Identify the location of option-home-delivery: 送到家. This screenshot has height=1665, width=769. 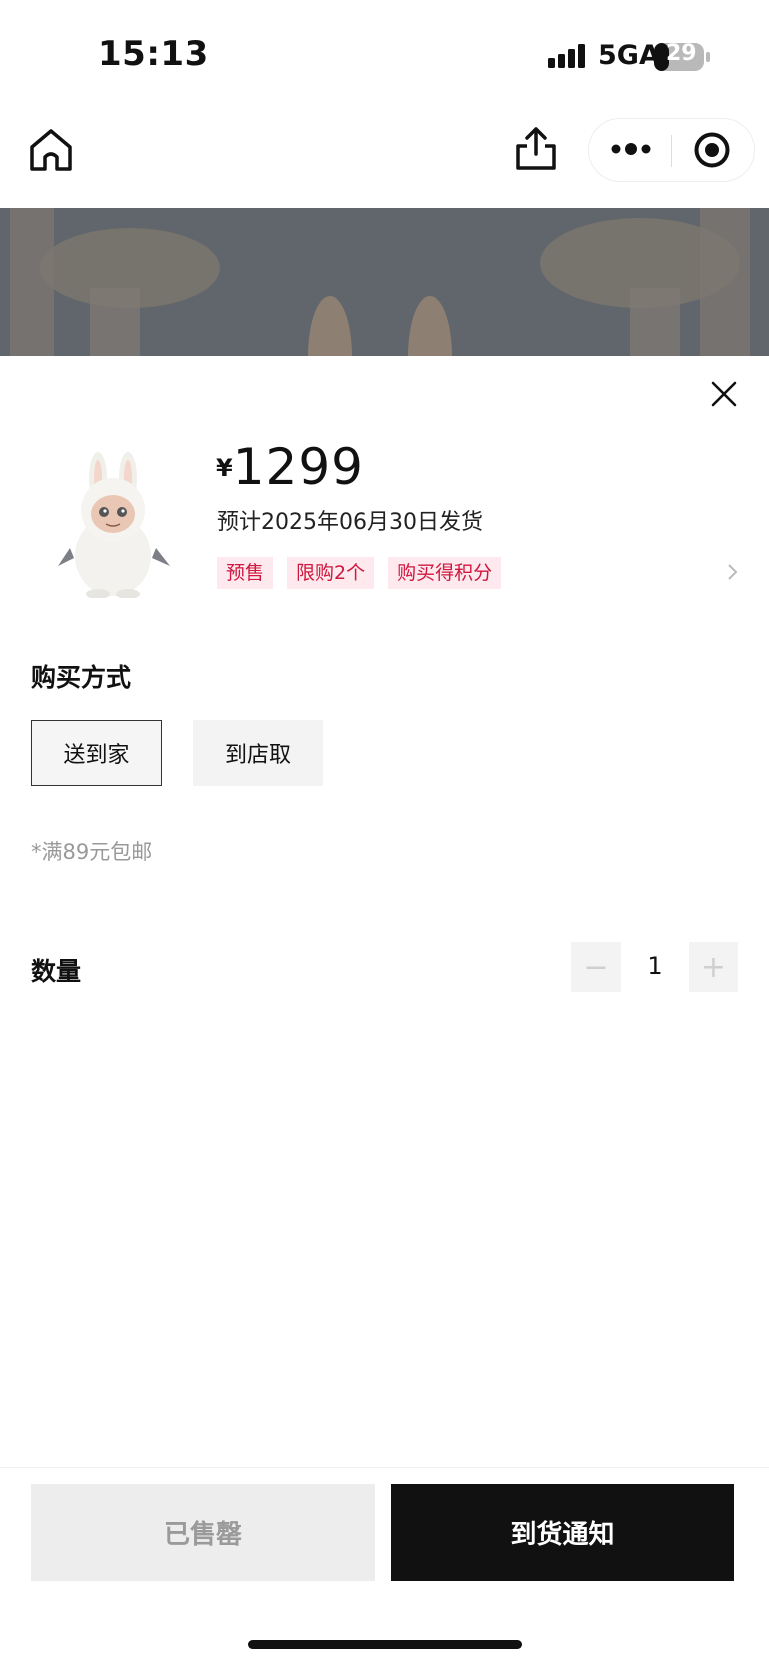
(96, 753).